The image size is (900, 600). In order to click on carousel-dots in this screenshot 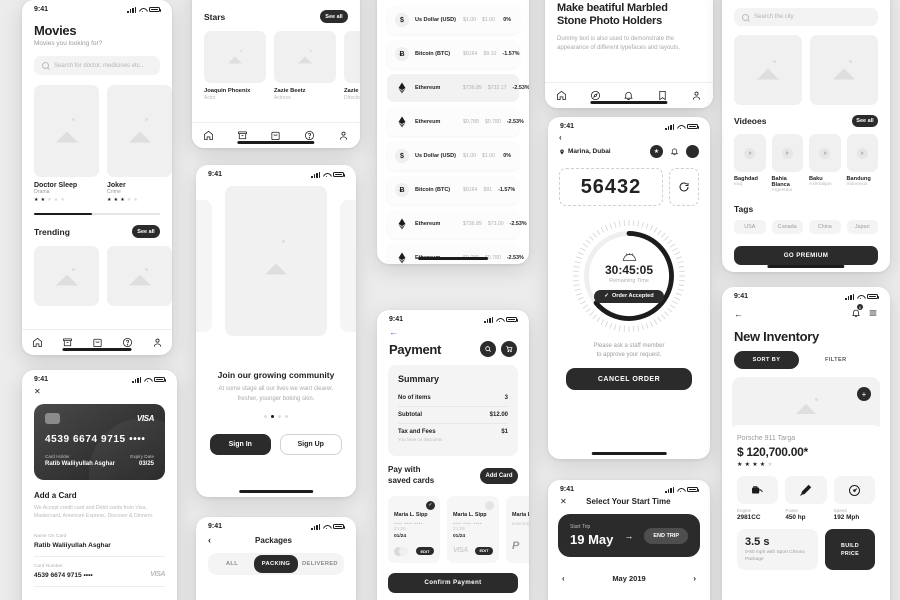, I will do `click(276, 417)`.